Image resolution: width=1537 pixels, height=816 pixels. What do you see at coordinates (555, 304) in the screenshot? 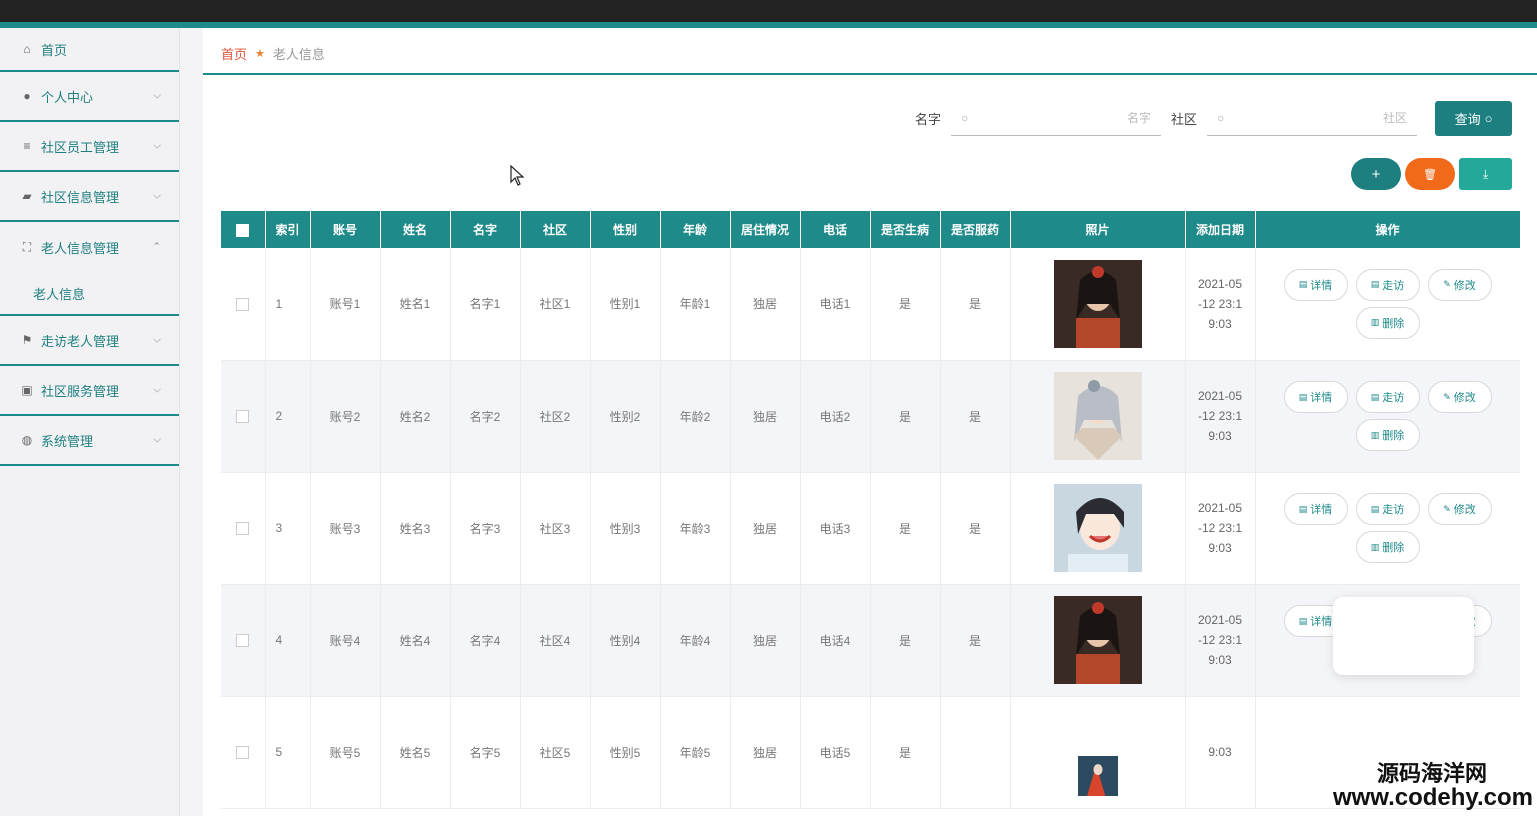
I see `community-cell: 社区1` at bounding box center [555, 304].